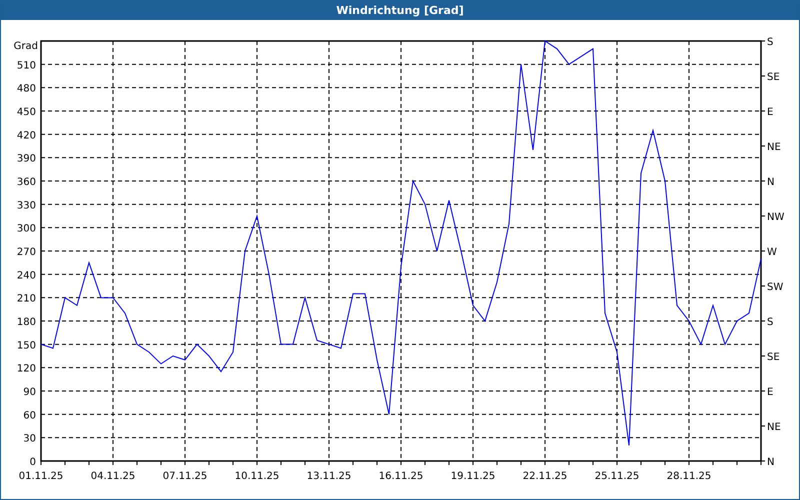 Image resolution: width=800 pixels, height=500 pixels. What do you see at coordinates (26, 322) in the screenshot?
I see `y-tick-label: 180` at bounding box center [26, 322].